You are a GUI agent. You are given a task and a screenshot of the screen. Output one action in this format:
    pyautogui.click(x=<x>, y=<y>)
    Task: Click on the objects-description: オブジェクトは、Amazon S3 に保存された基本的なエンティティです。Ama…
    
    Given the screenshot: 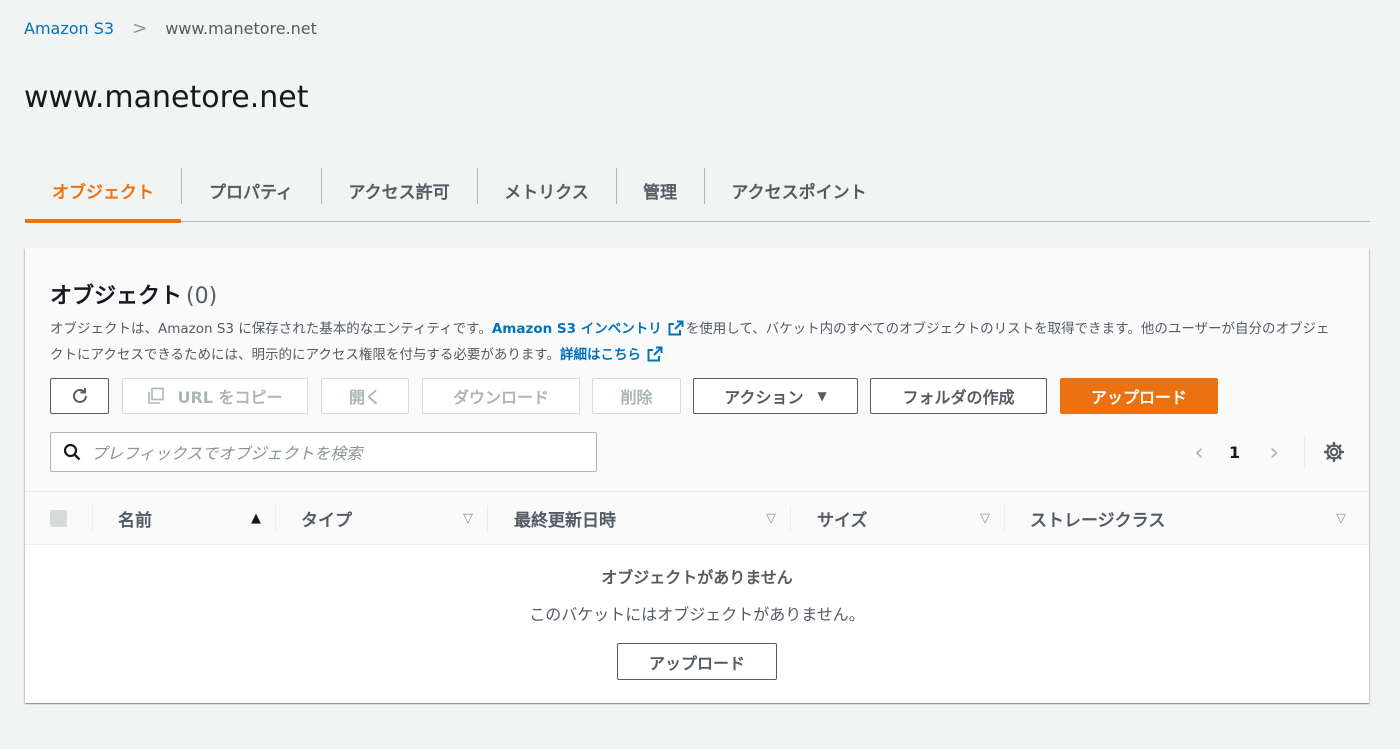 What is the action you would take?
    pyautogui.click(x=695, y=342)
    